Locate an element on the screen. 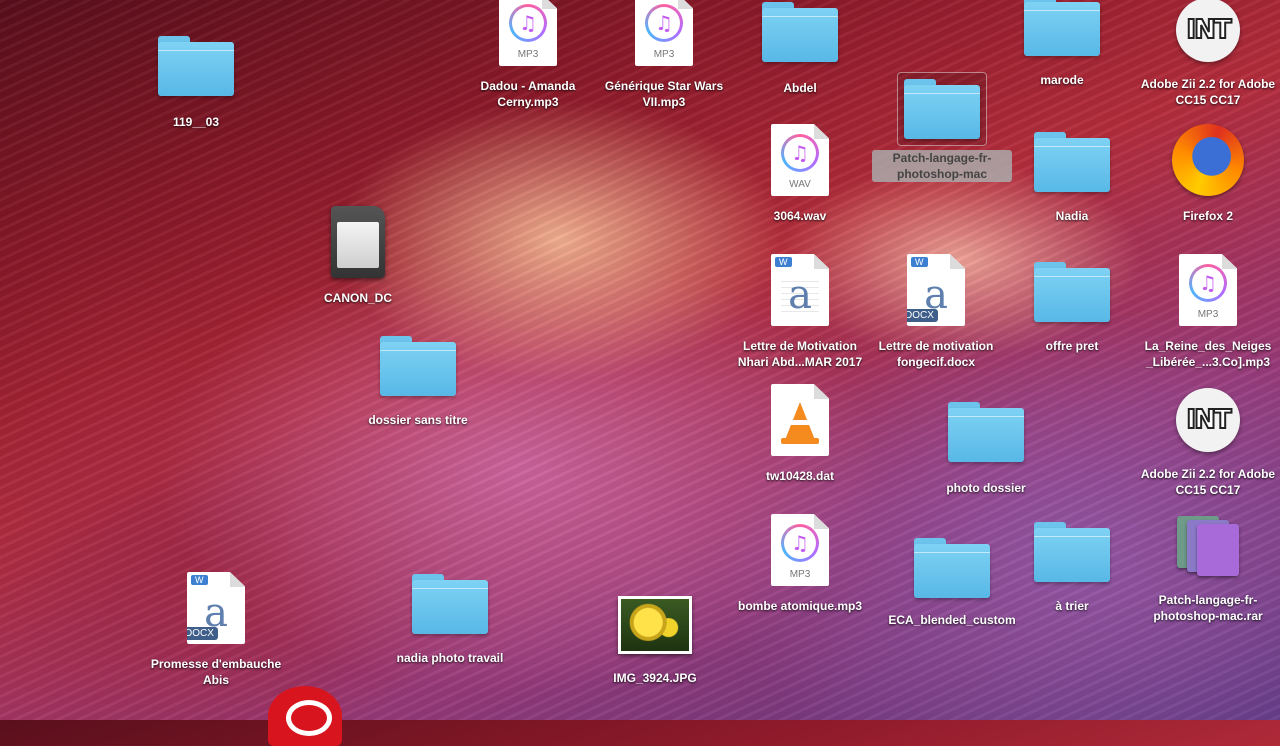 The width and height of the screenshot is (1280, 746). icon-label: dossier sans titre is located at coordinates (418, 420).